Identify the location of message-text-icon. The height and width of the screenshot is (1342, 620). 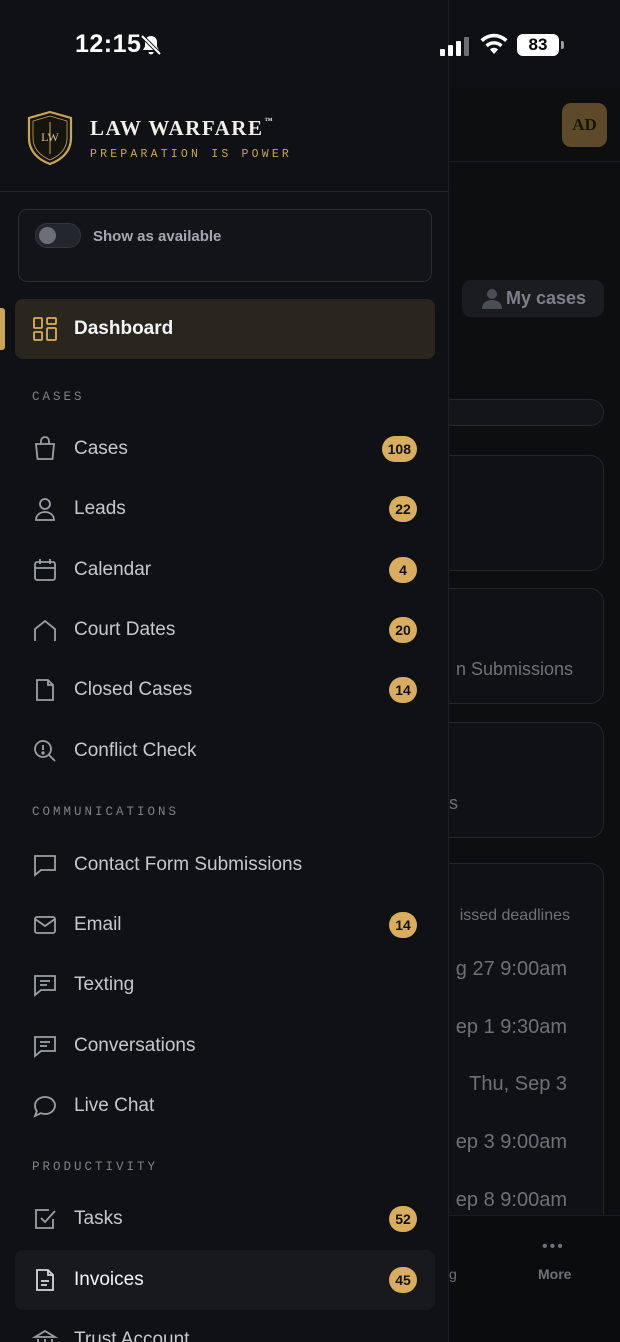
(45, 986).